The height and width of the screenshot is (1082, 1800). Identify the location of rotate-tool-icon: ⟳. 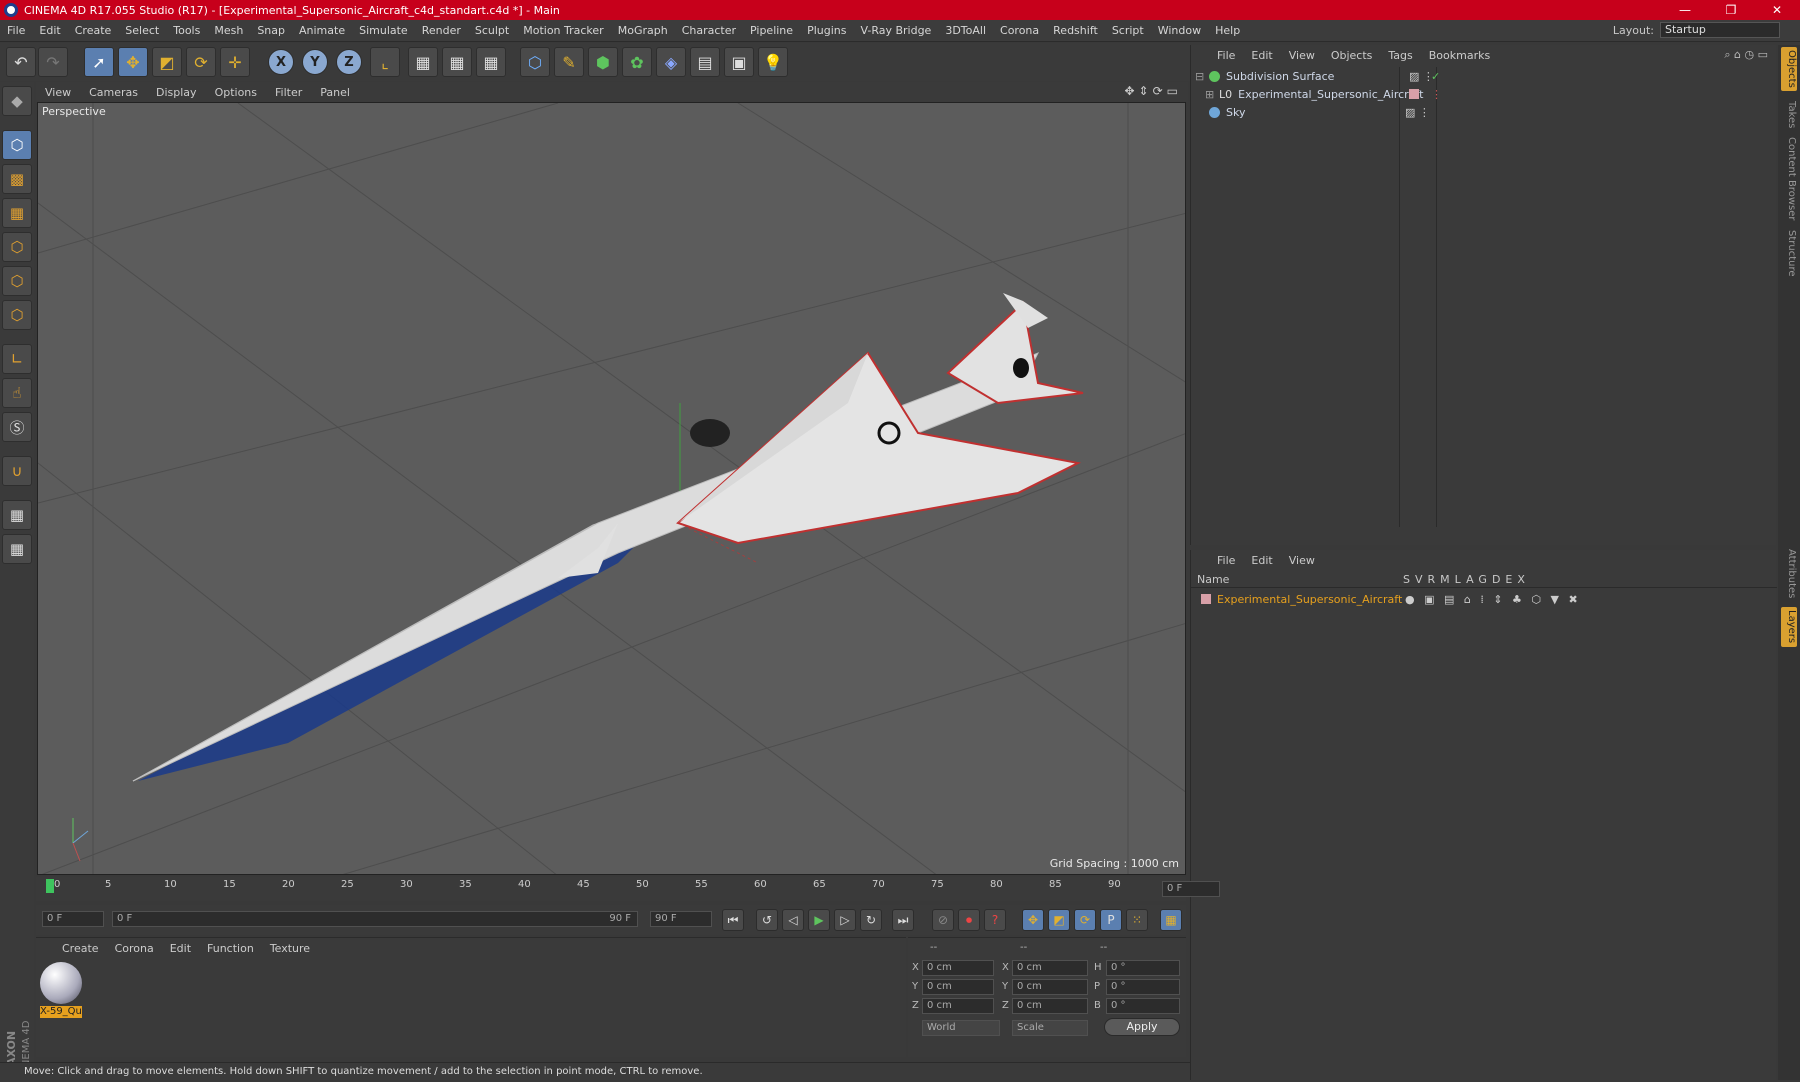
(201, 62).